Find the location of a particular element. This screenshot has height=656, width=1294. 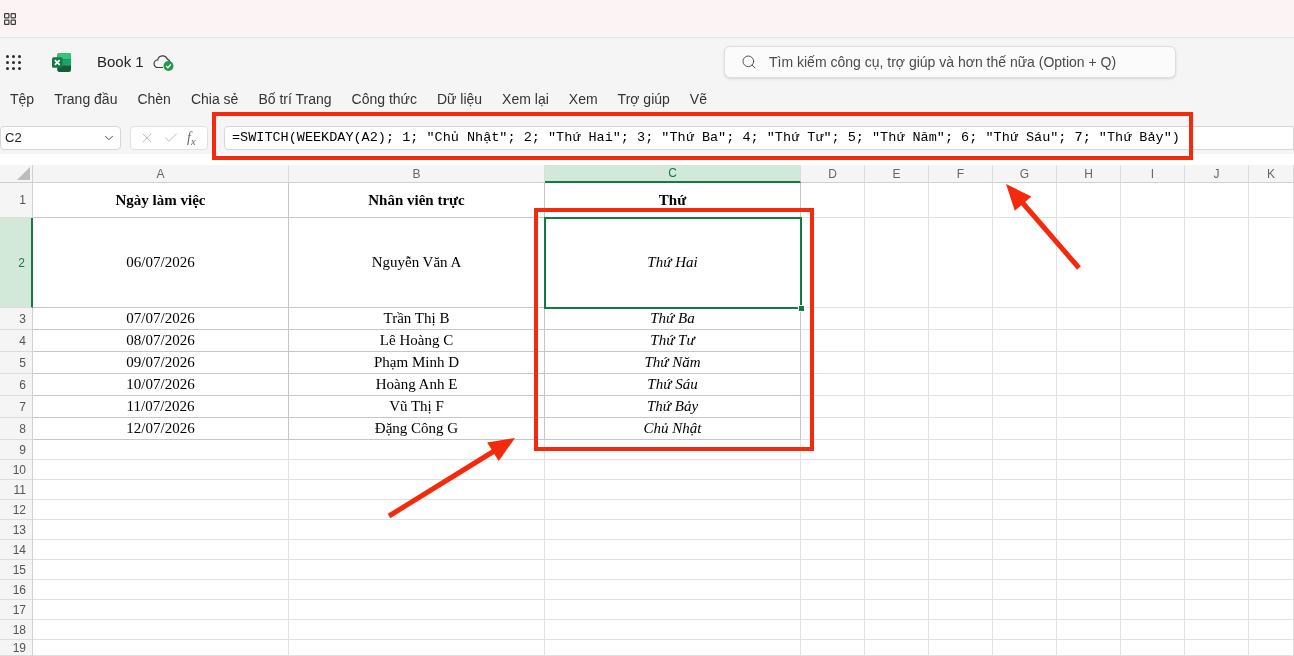

row-header: 4 is located at coordinates (16, 341).